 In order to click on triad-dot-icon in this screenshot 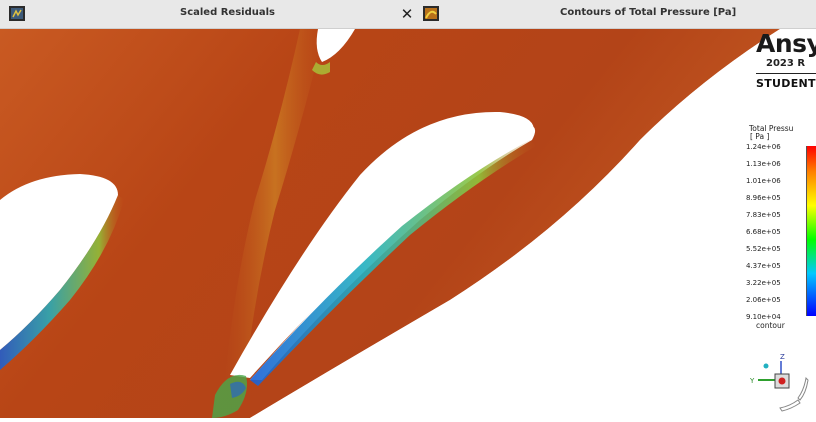, I will do `click(766, 366)`.